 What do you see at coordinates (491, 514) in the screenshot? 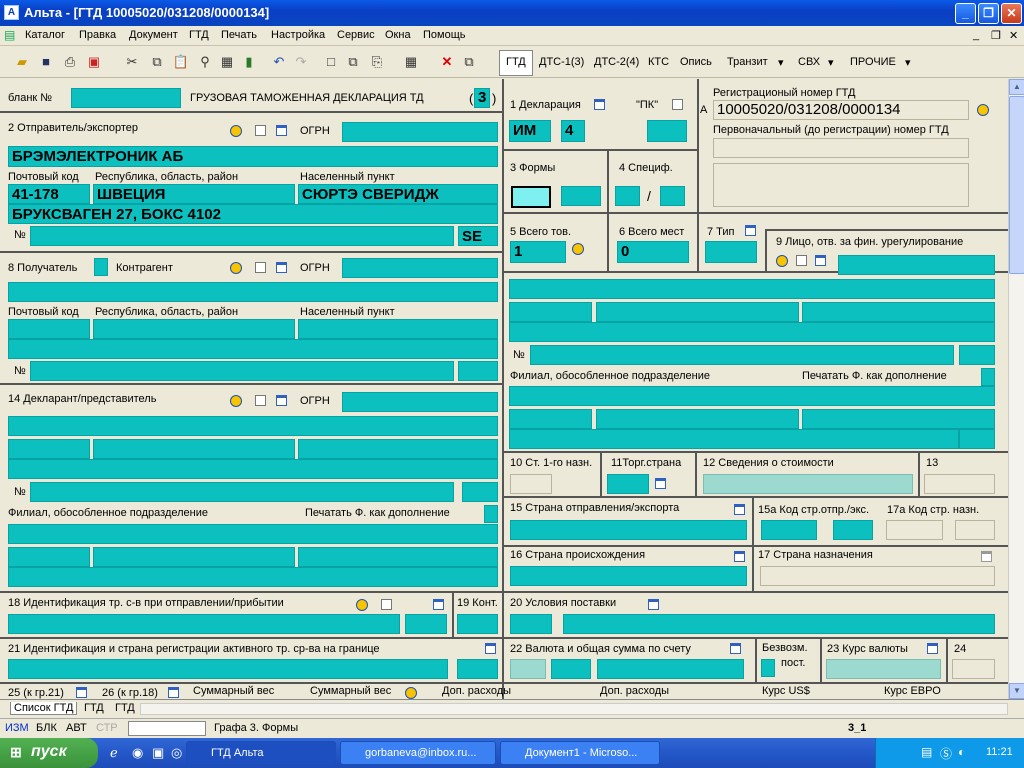
I see `print-addition-checkbox` at bounding box center [491, 514].